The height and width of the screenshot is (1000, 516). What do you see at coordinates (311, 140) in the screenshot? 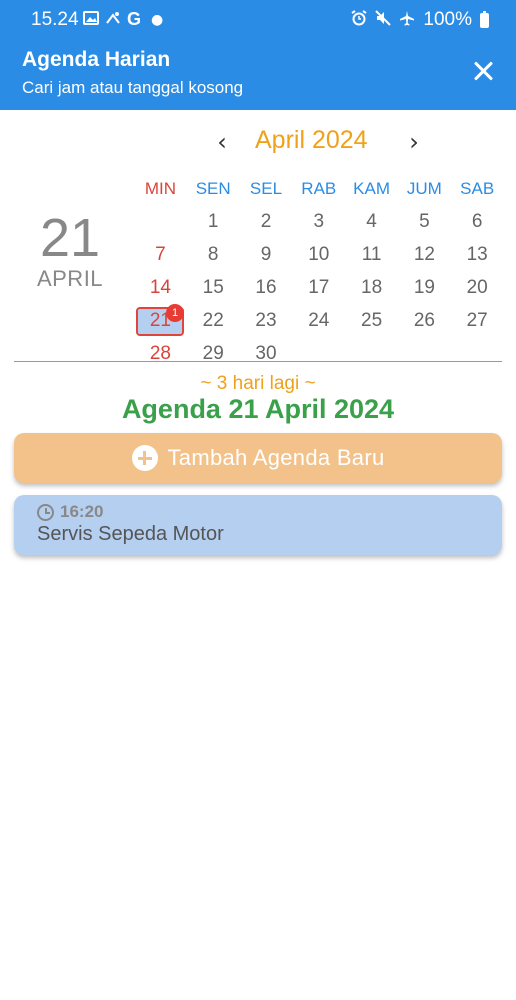
I see `month-label: April 2024` at bounding box center [311, 140].